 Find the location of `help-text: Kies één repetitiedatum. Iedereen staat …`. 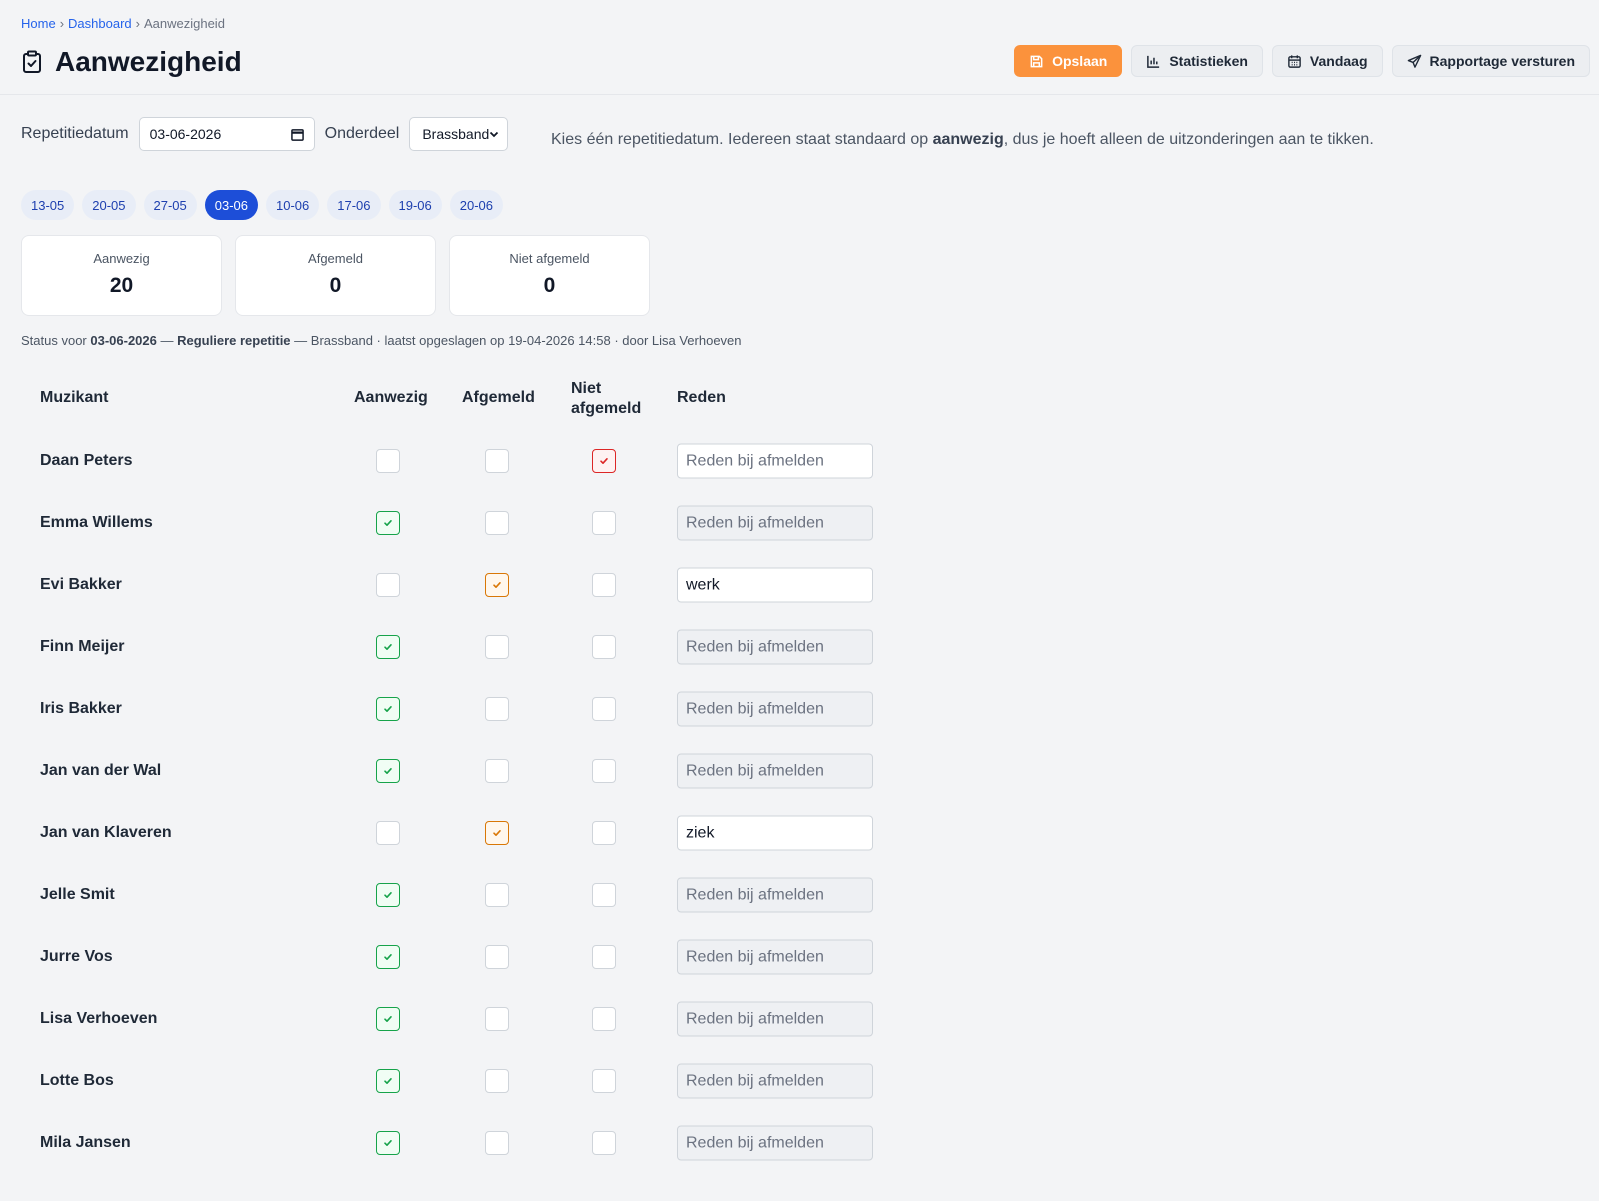

help-text: Kies één repetitiedatum. Iedereen staat … is located at coordinates (962, 139).